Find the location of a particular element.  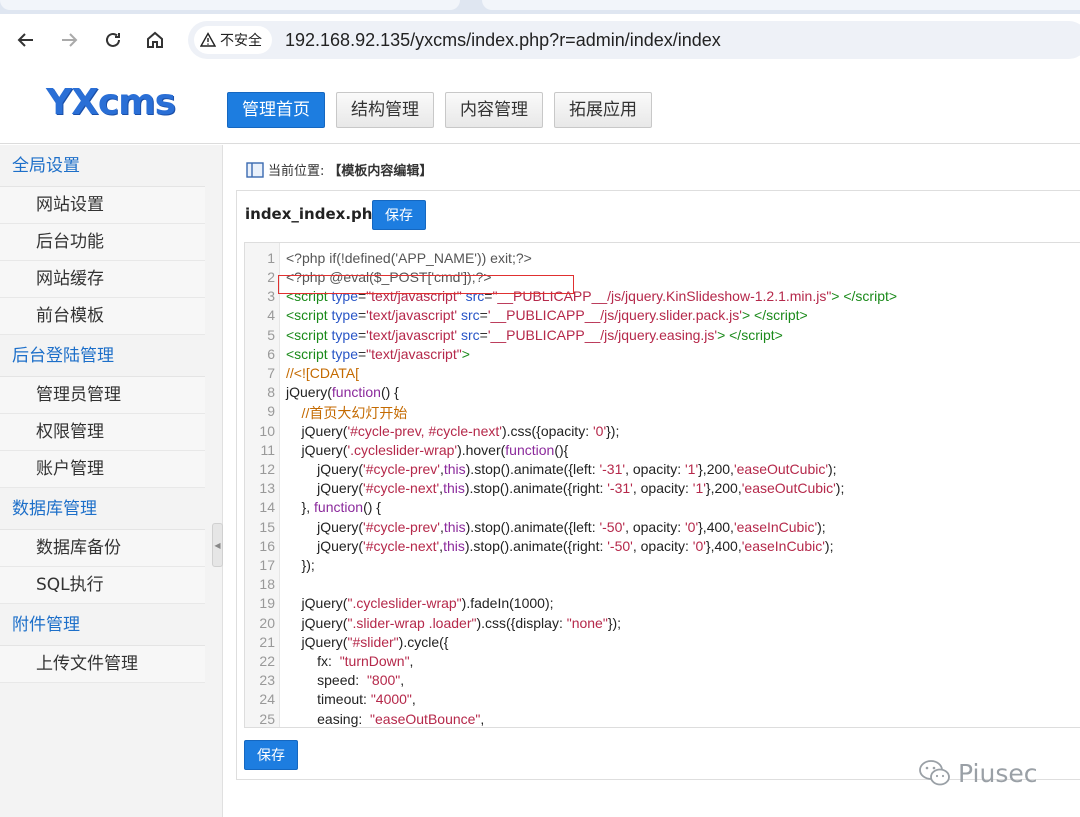

warning-icon is located at coordinates (208, 39).